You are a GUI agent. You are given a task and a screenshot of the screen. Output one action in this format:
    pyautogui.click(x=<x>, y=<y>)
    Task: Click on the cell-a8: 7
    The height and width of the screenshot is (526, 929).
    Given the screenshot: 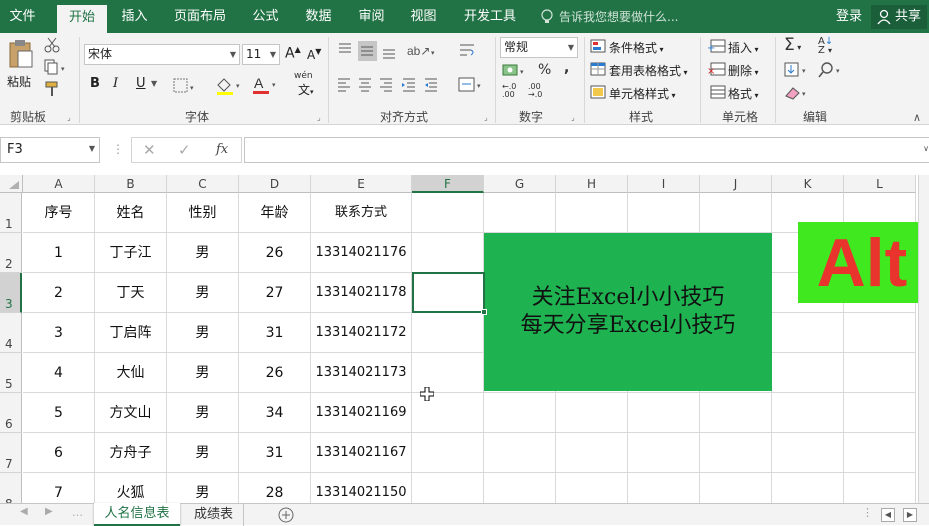 What is the action you would take?
    pyautogui.click(x=59, y=488)
    